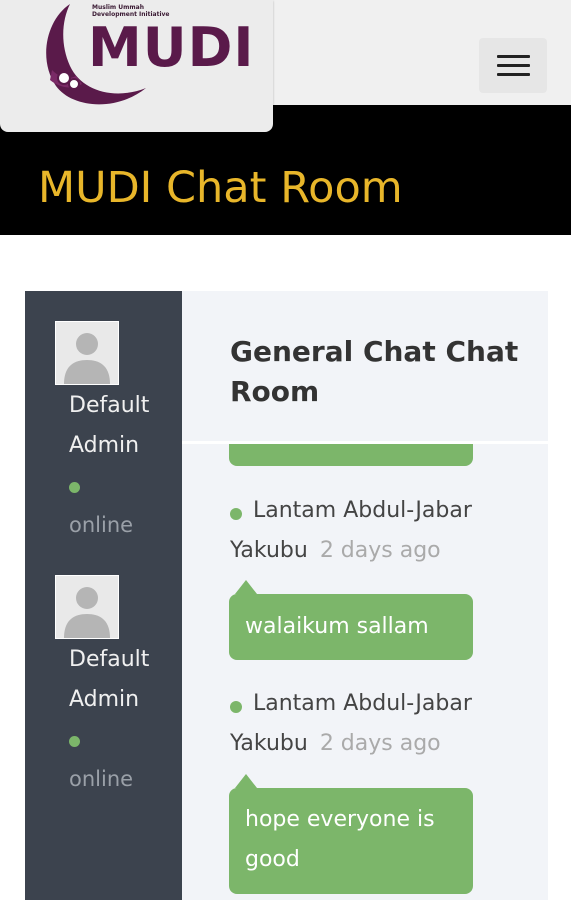  I want to click on logo-card: Muslim Ummah Development Initiative MUDI, so click(136, 66).